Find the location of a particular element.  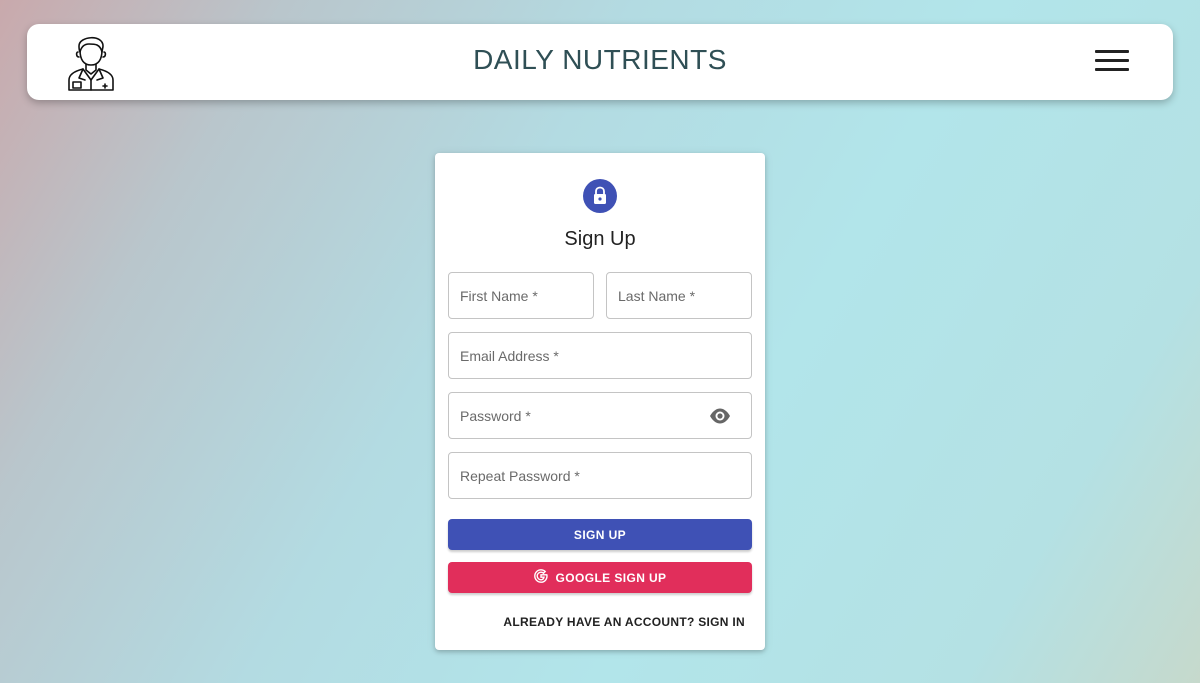

app-header: DAILY NUTRIENTS is located at coordinates (600, 62).